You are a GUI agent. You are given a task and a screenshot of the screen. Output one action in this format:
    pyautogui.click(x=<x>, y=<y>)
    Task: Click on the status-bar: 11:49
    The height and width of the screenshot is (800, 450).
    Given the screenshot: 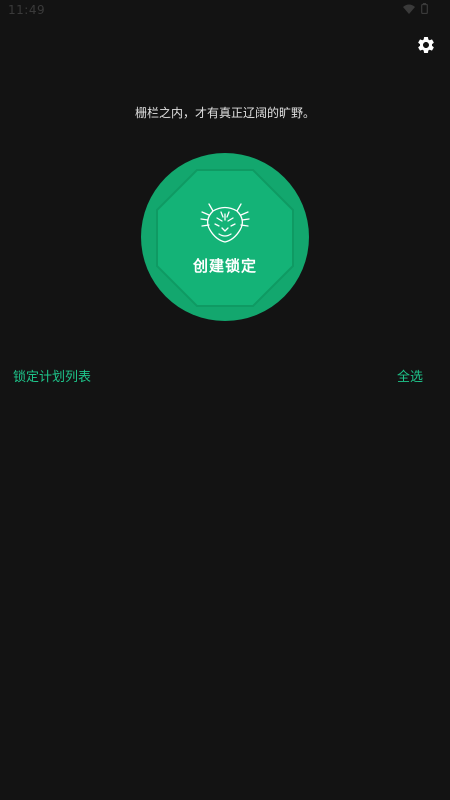 What is the action you would take?
    pyautogui.click(x=225, y=10)
    